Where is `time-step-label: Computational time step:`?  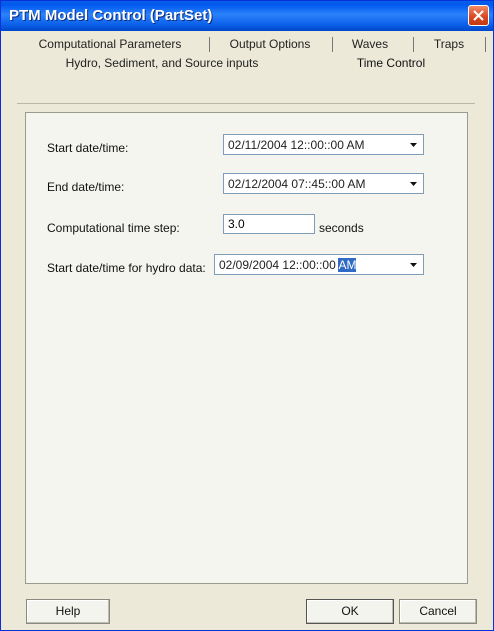
time-step-label: Computational time step: is located at coordinates (113, 228).